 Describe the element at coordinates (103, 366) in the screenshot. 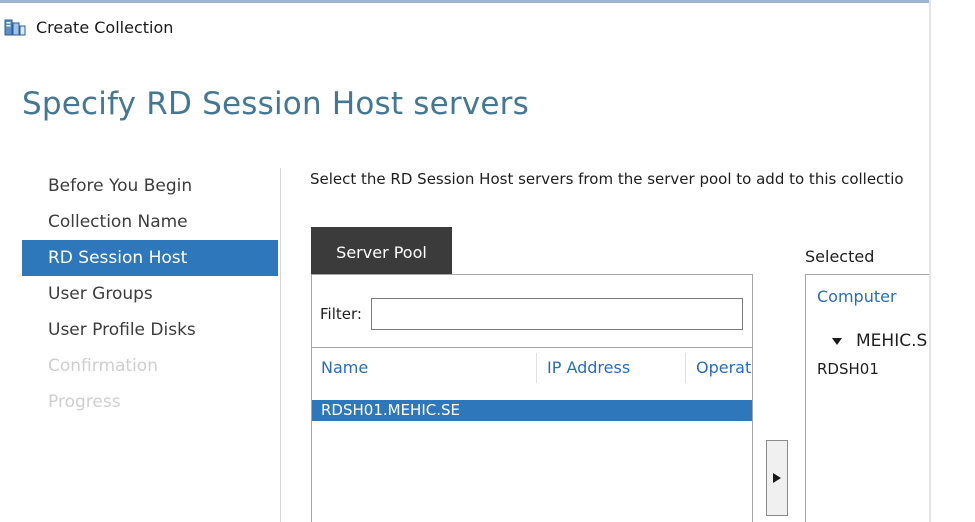

I see `nav-item-confirmation: Confirmation` at that location.